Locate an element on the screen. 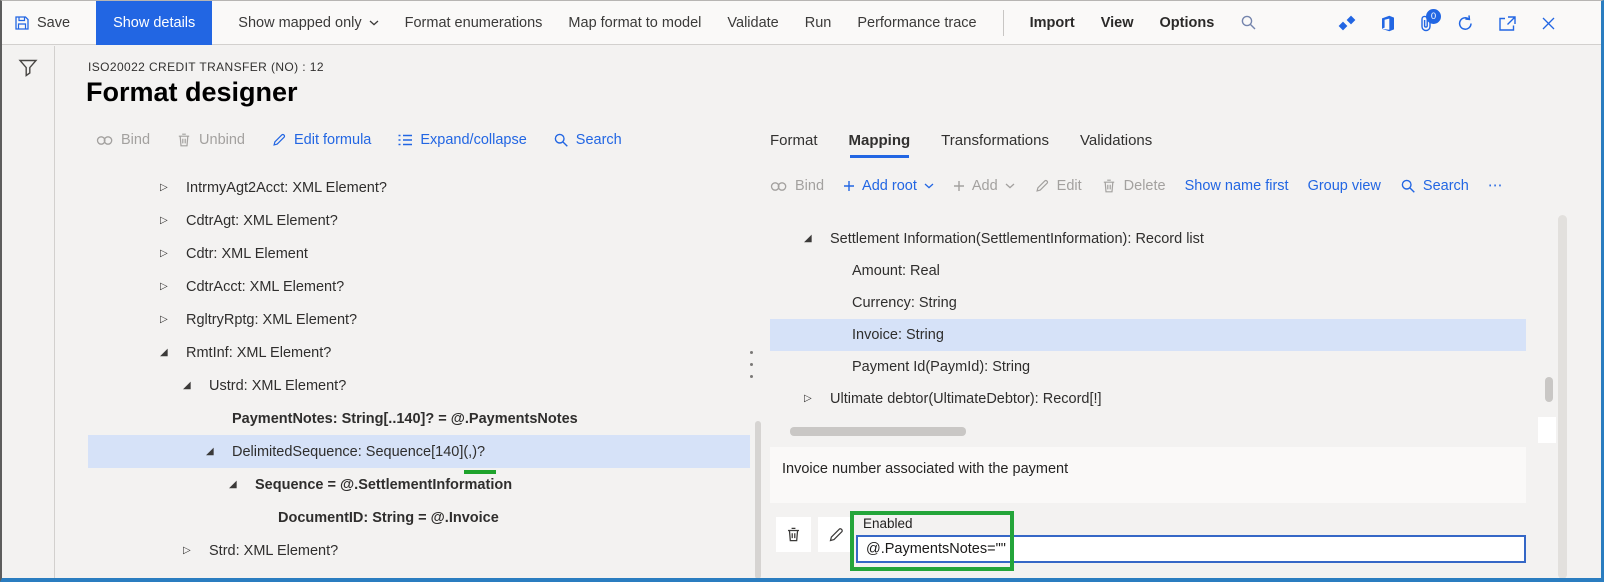  map-format-to-model-button: Map format to model is located at coordinates (634, 23).